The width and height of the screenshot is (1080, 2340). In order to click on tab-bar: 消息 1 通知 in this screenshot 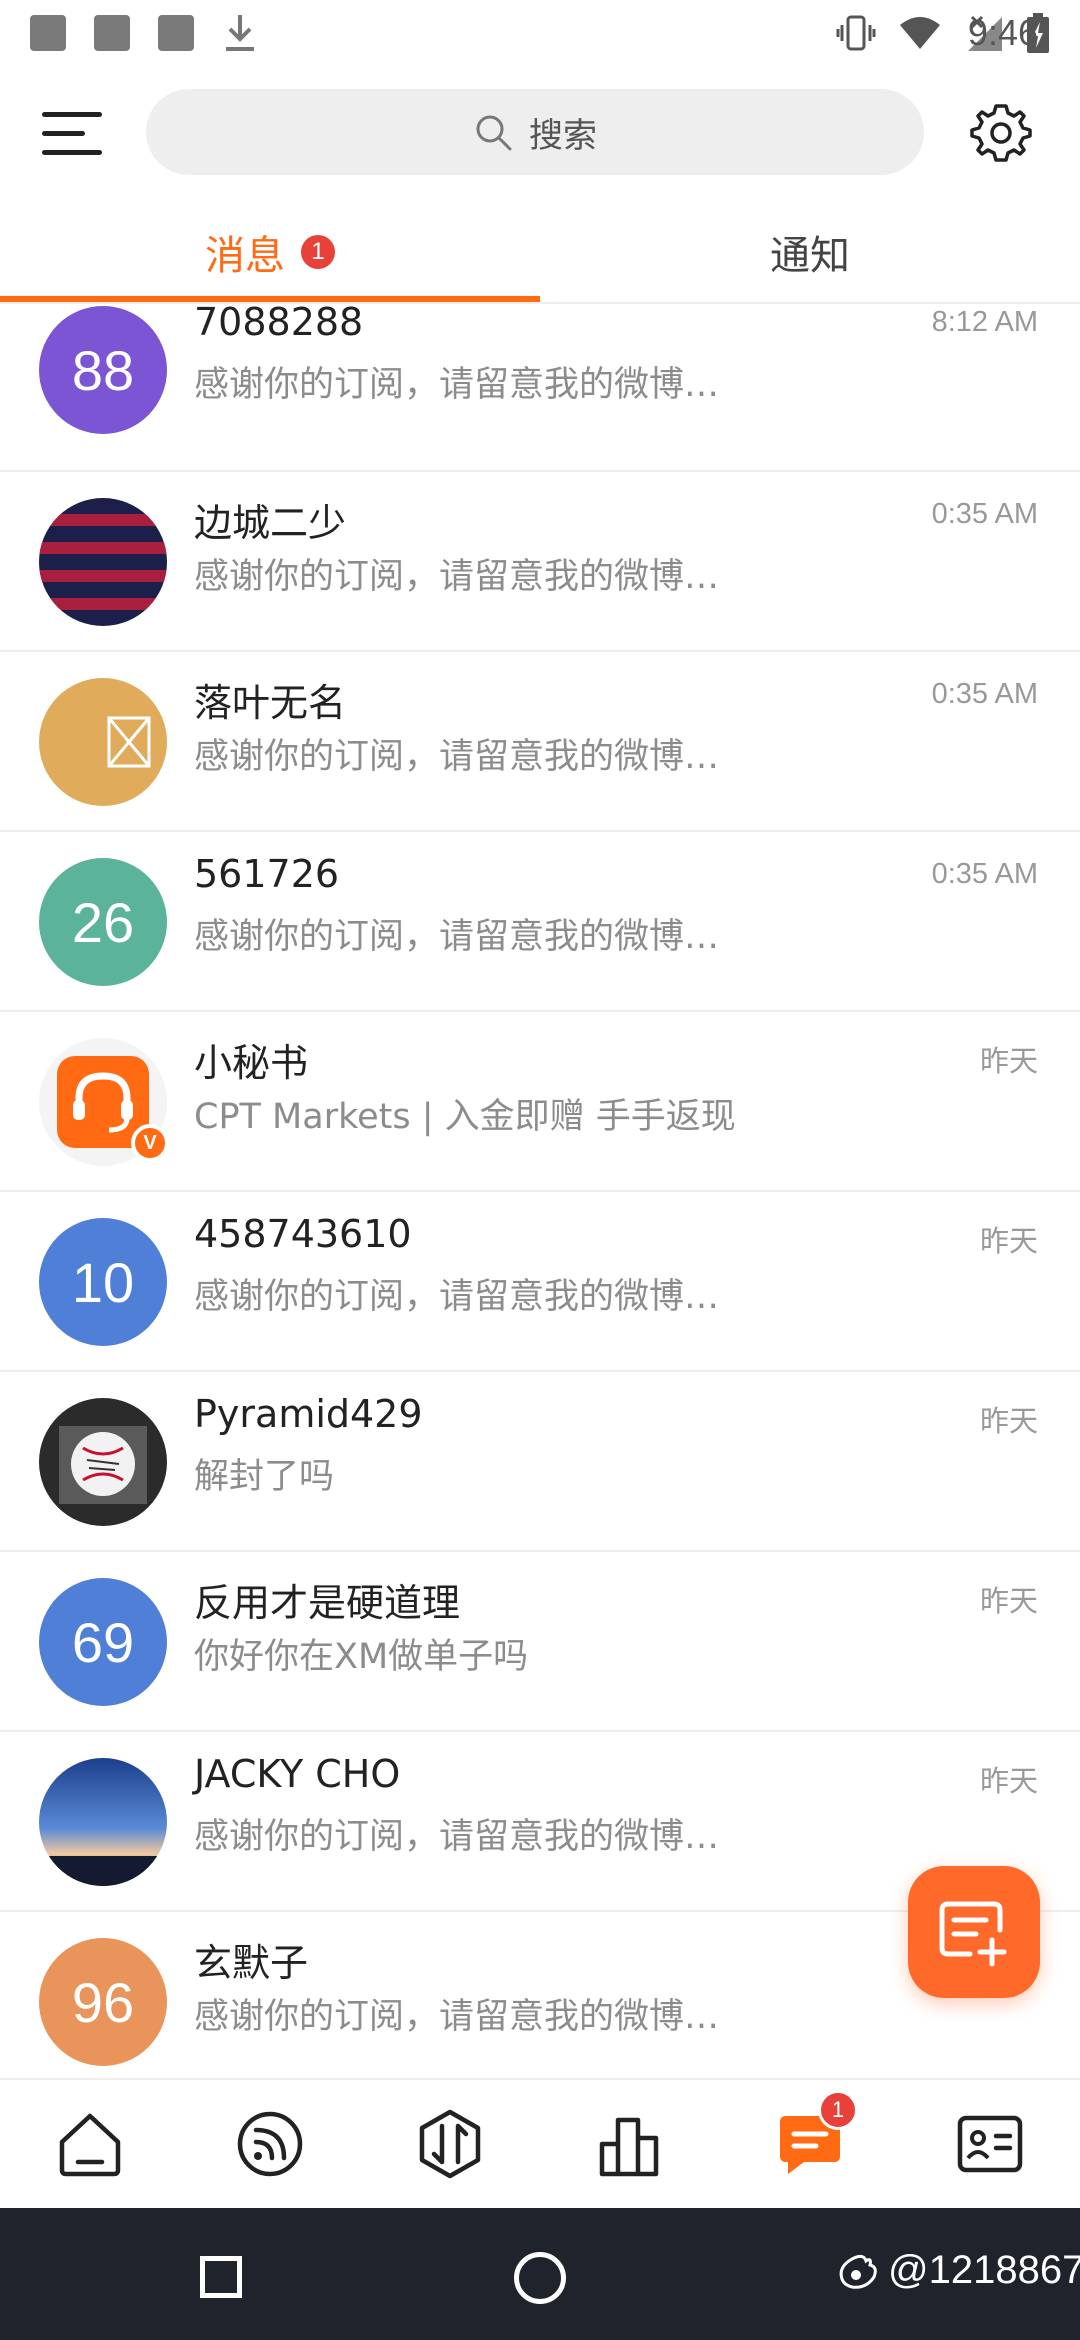, I will do `click(540, 252)`.